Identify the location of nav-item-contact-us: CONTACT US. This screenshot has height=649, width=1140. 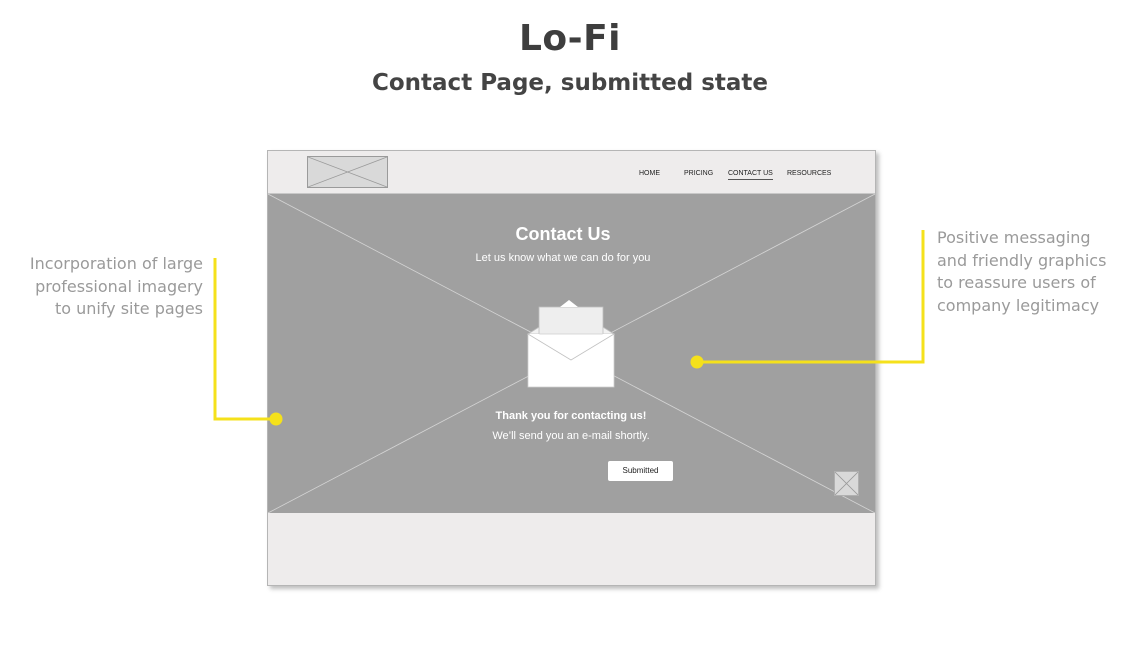
(750, 175).